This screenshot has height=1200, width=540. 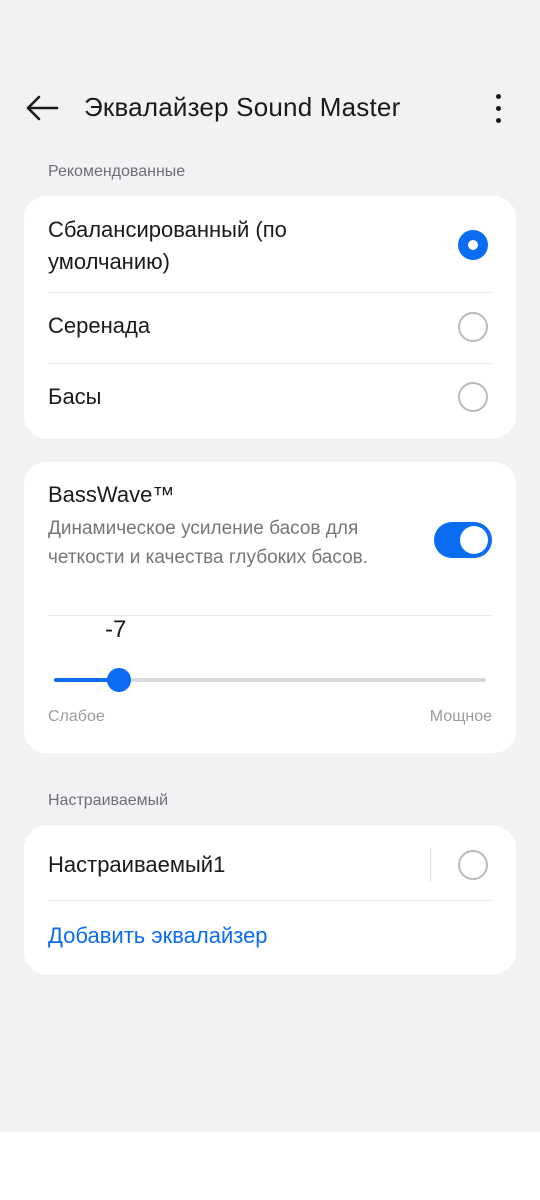 I want to click on preset-label: Басы, so click(x=75, y=396).